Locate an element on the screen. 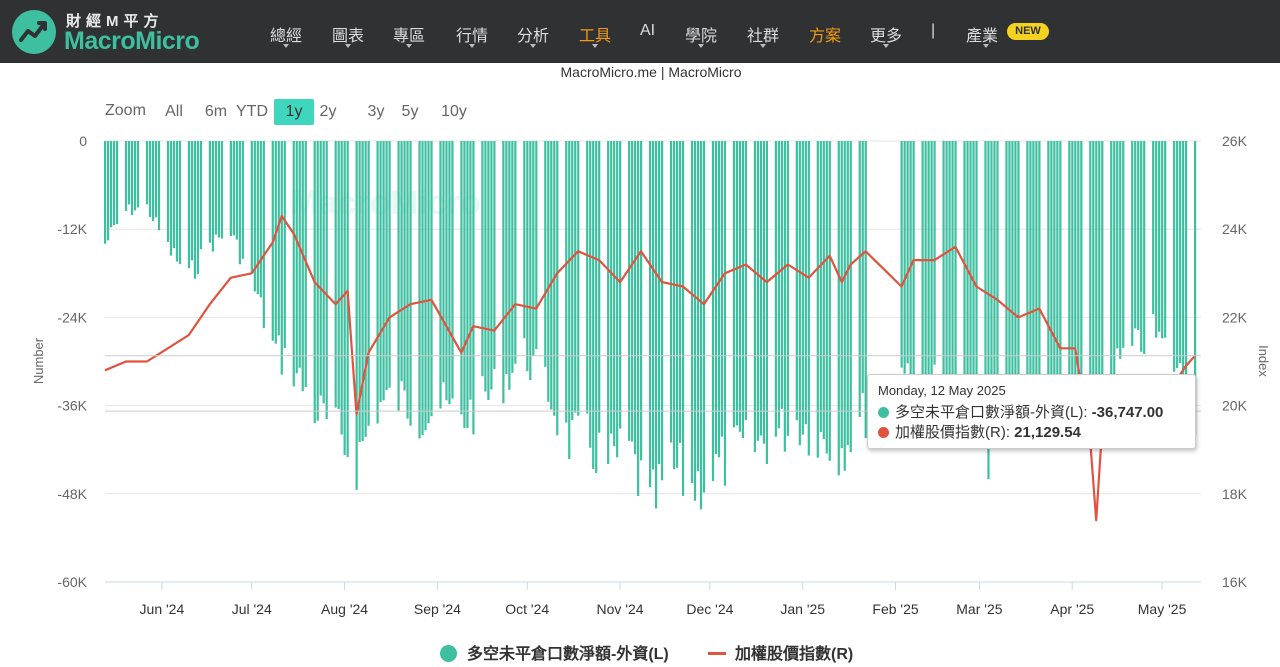 The width and height of the screenshot is (1280, 667). legend-item-foreign-oi: 多空未平倉口數淨額-外資(L) is located at coordinates (554, 652).